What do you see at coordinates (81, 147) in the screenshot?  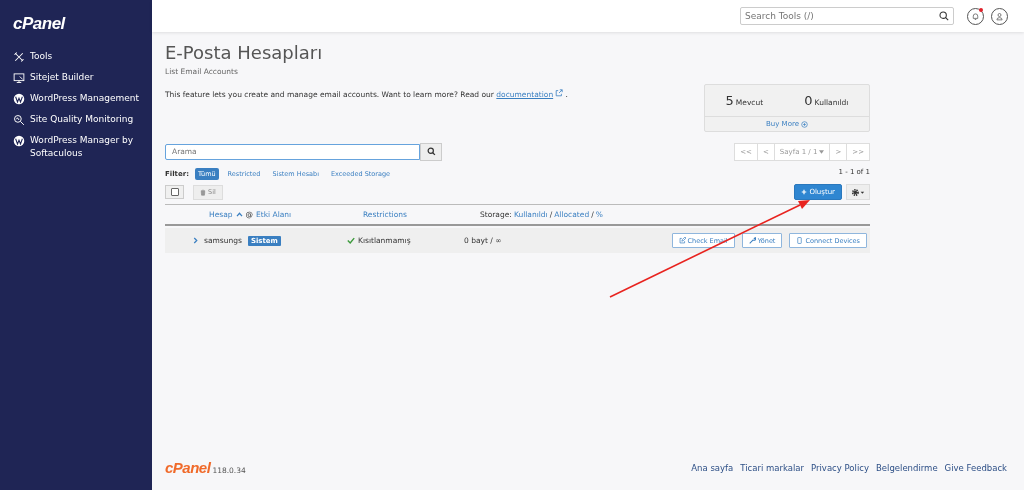 I see `sidebar-item: WordPress Manager by Softaculous` at bounding box center [81, 147].